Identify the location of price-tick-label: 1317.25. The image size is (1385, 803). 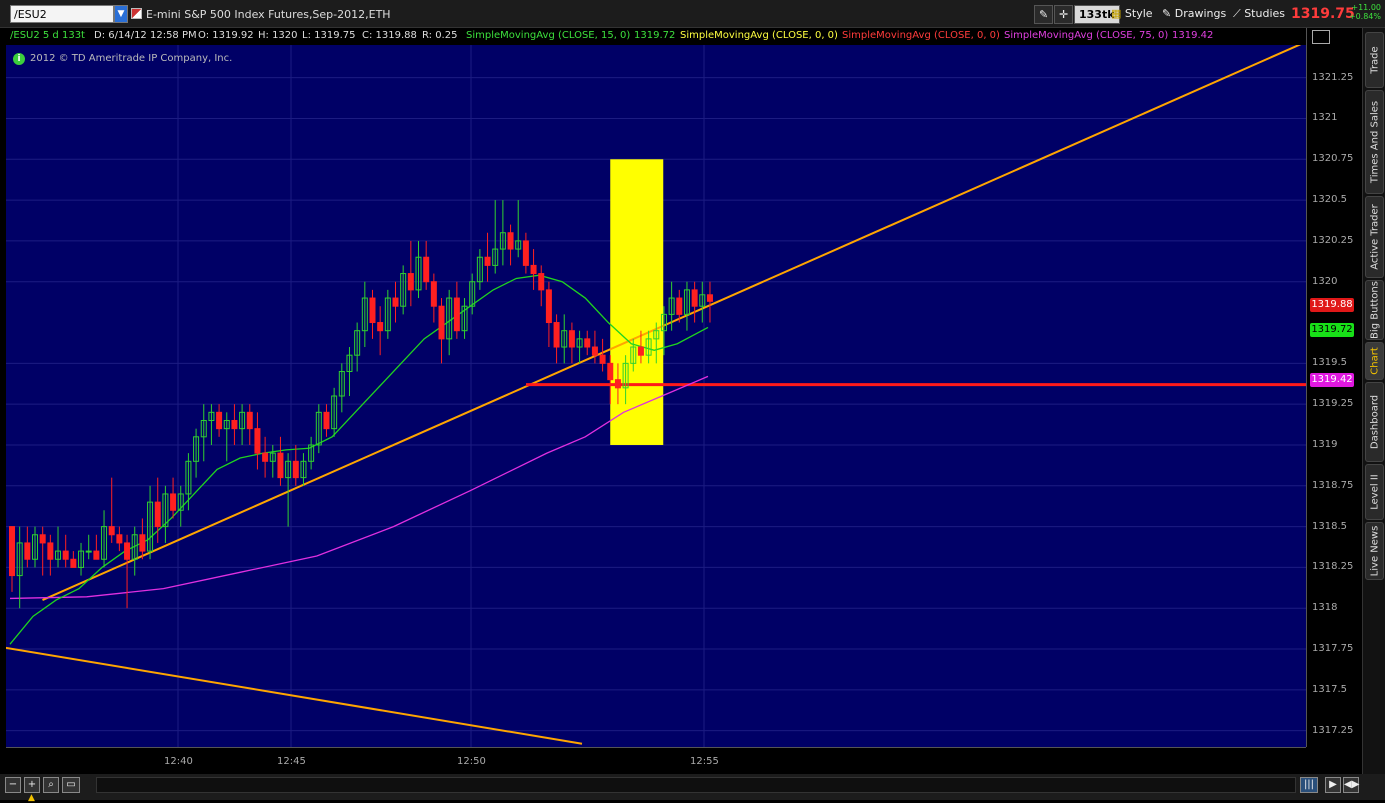
(1333, 730).